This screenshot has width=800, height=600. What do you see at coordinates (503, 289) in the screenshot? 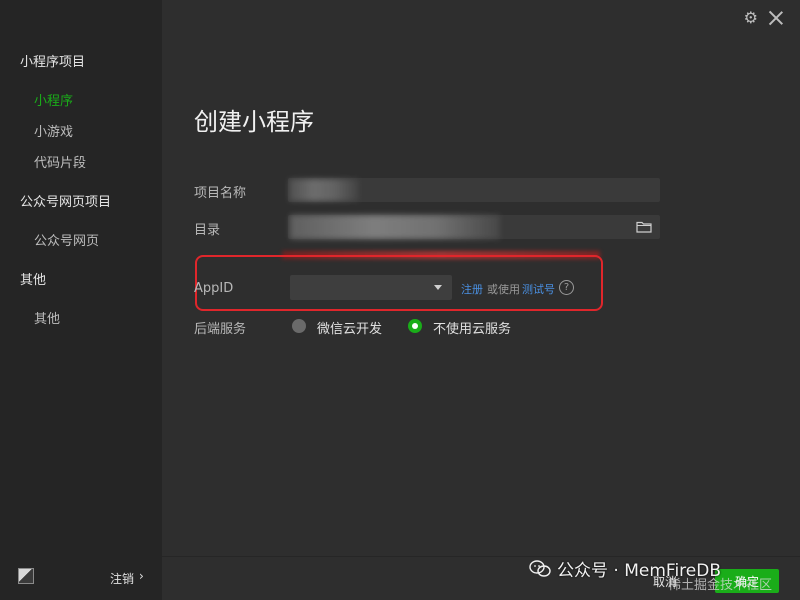
I see `or-use-text: 或使用` at bounding box center [503, 289].